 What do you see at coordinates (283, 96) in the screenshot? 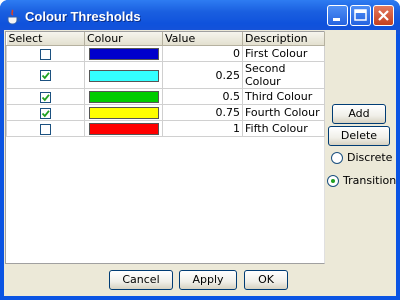
I see `description-cell: Third Colour` at bounding box center [283, 96].